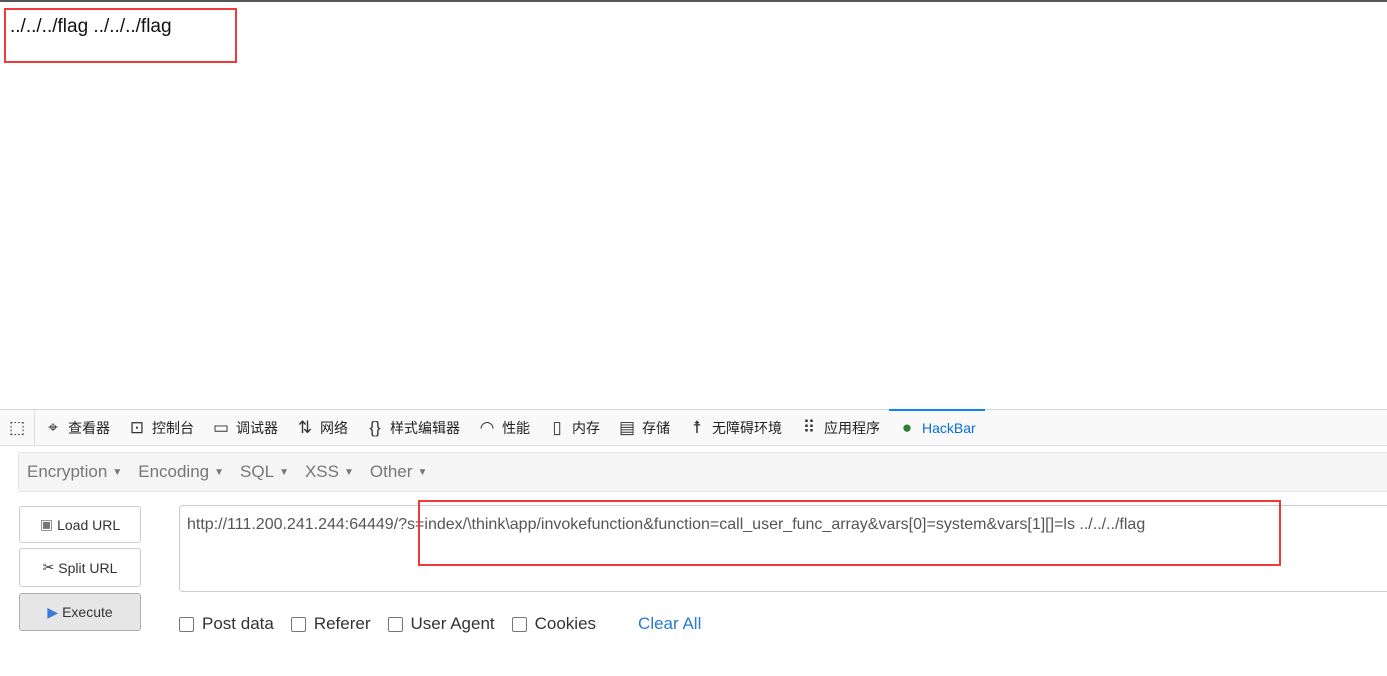 The height and width of the screenshot is (676, 1387). I want to click on button-label: Split URL, so click(88, 567).